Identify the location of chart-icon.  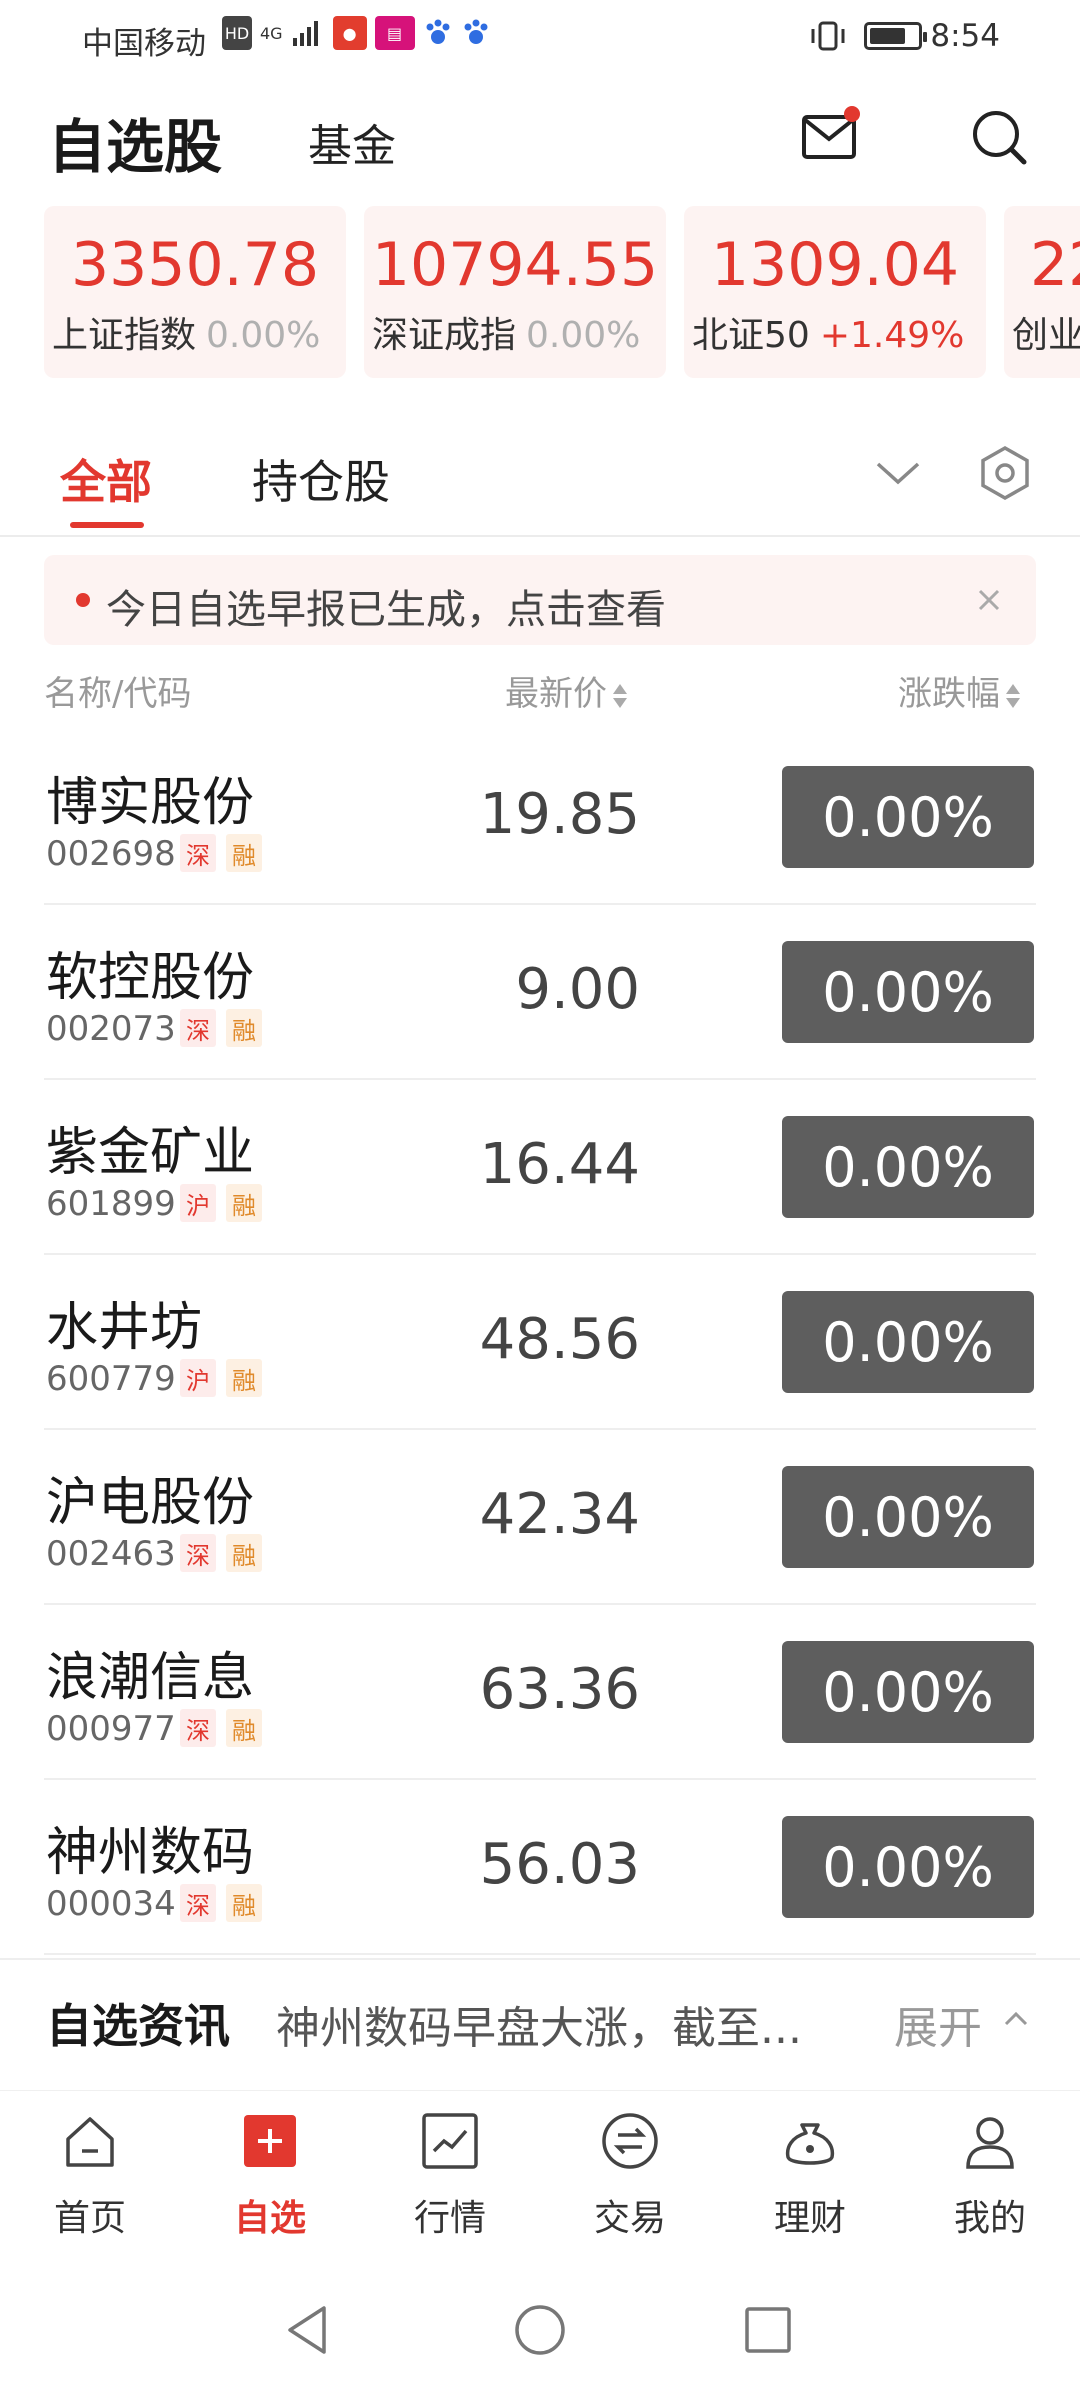
(450, 2141).